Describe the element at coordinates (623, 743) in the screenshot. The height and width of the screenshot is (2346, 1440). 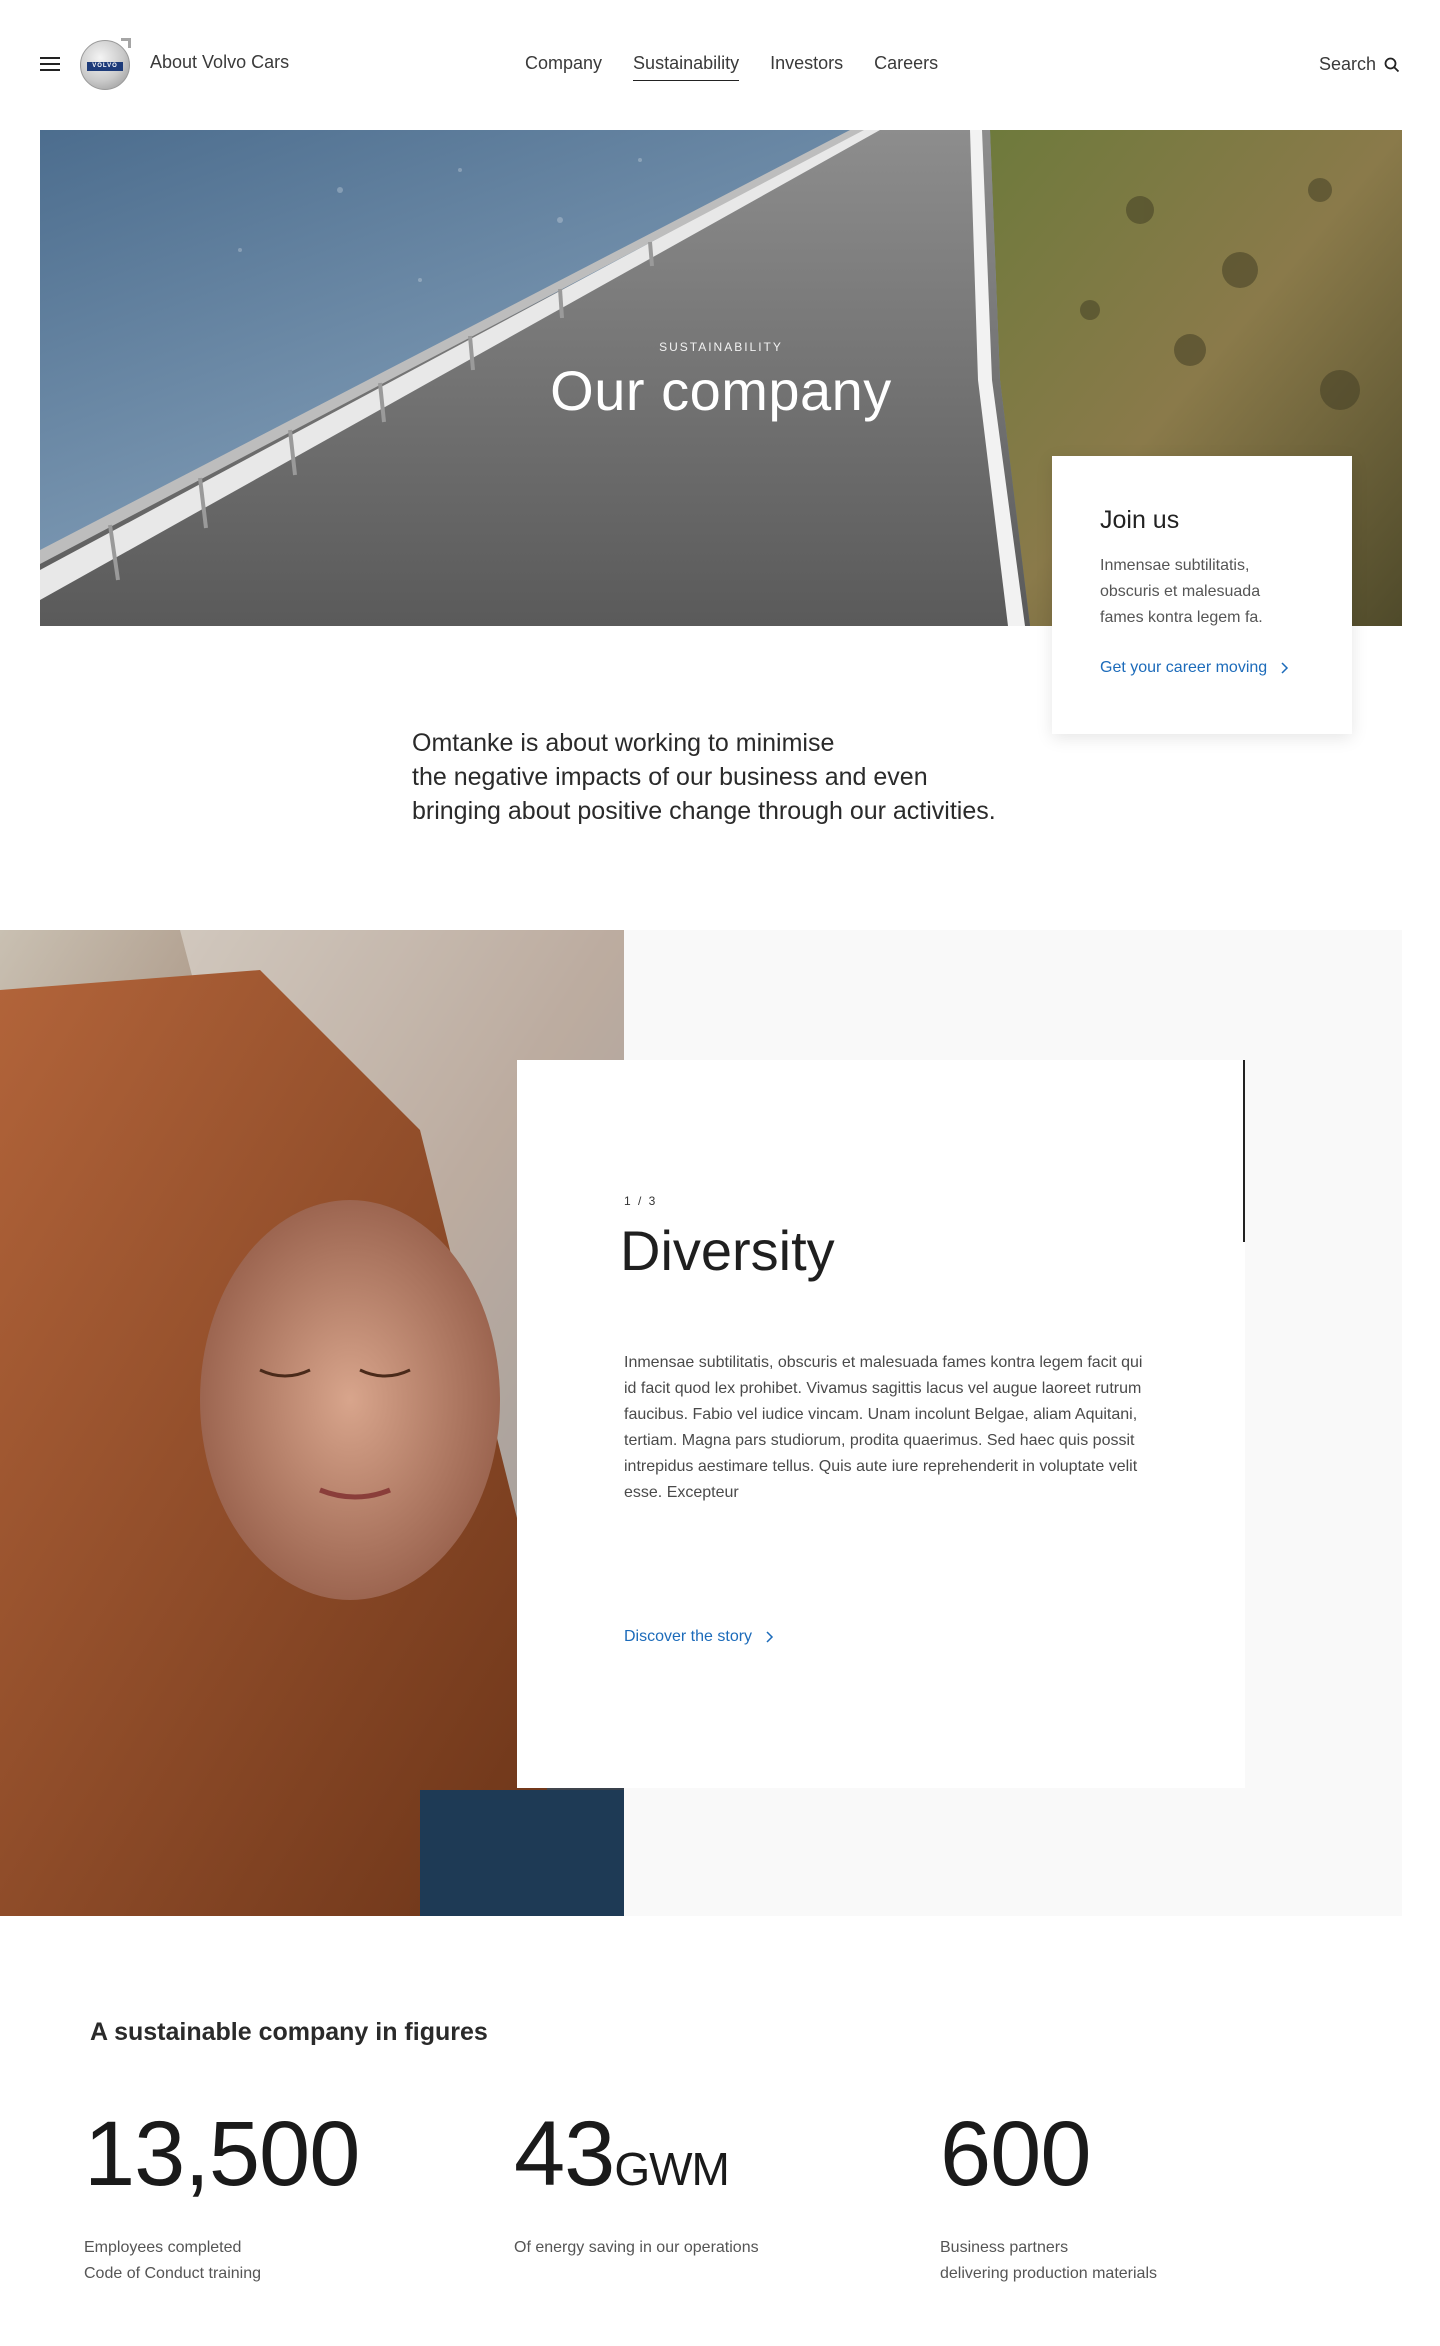
I see `intro-line: Omtanke is about working to minimise` at that location.